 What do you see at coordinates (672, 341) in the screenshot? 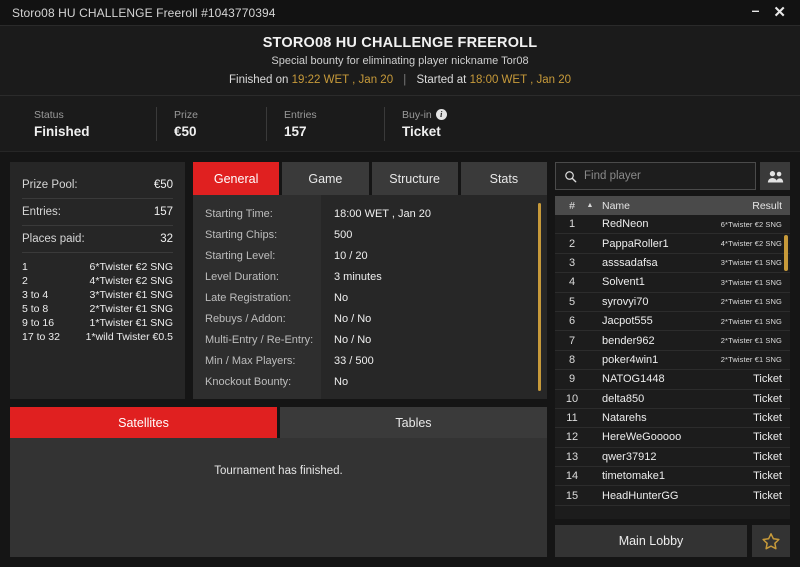
I see `table-row: 7 bender962 2*Twister €1 SNG` at bounding box center [672, 341].